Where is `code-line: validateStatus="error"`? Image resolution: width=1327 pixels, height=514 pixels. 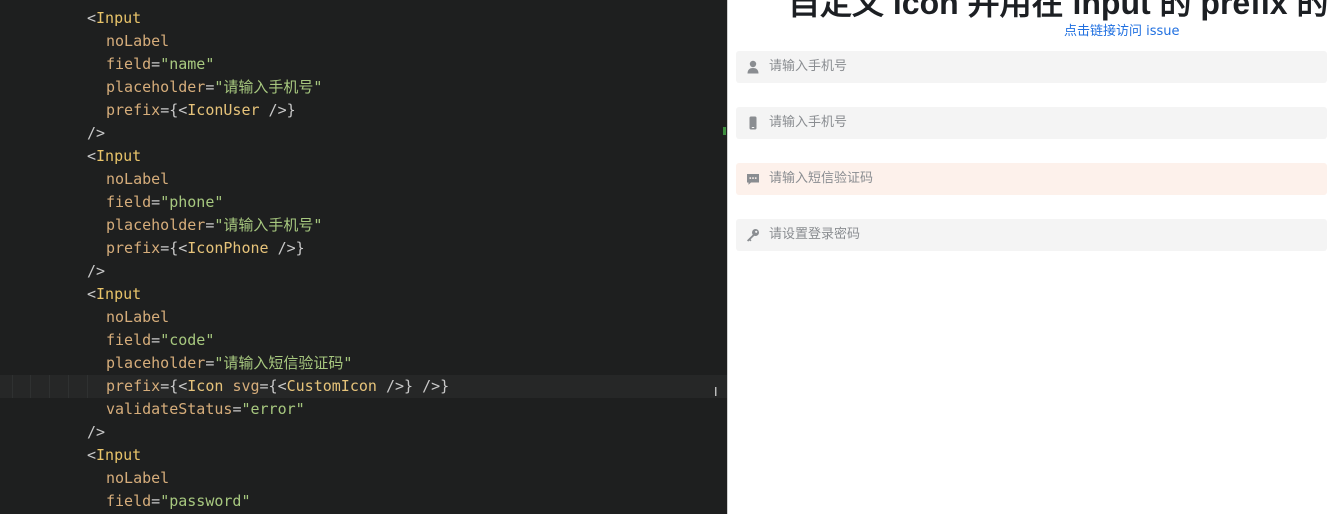 code-line: validateStatus="error" is located at coordinates (363, 409).